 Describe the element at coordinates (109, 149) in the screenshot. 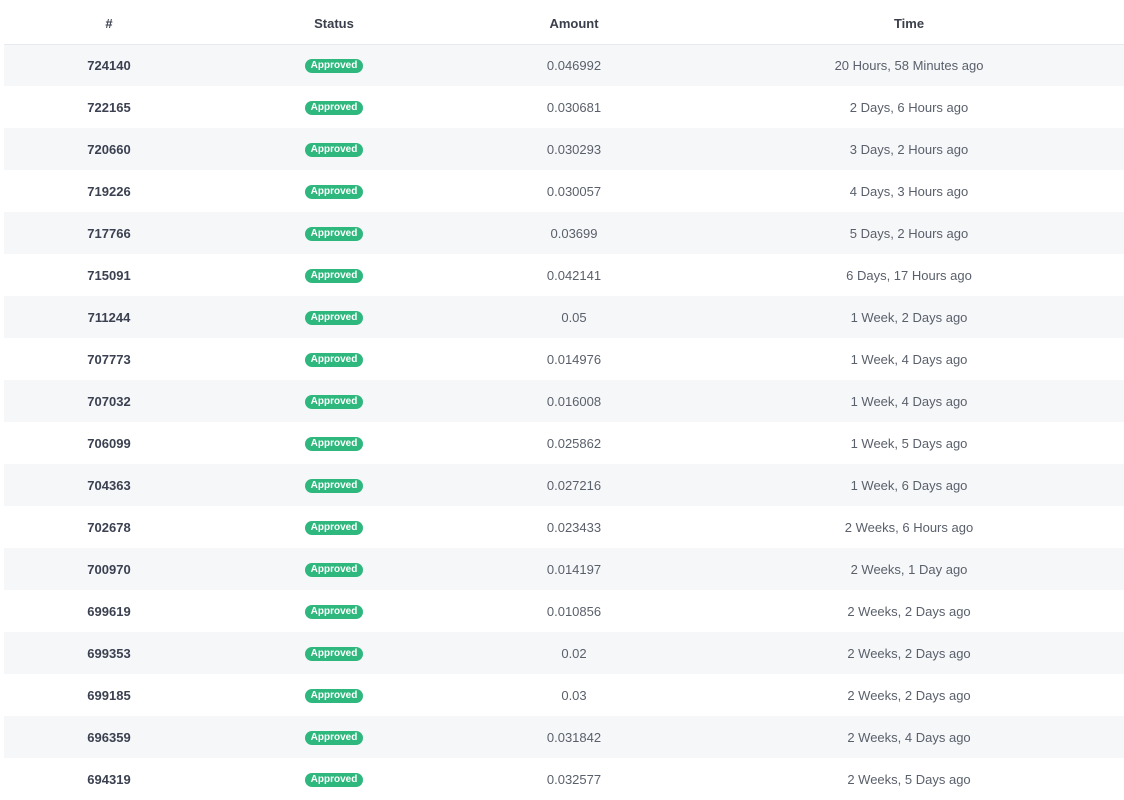

I see `transaction-id: 720660` at that location.